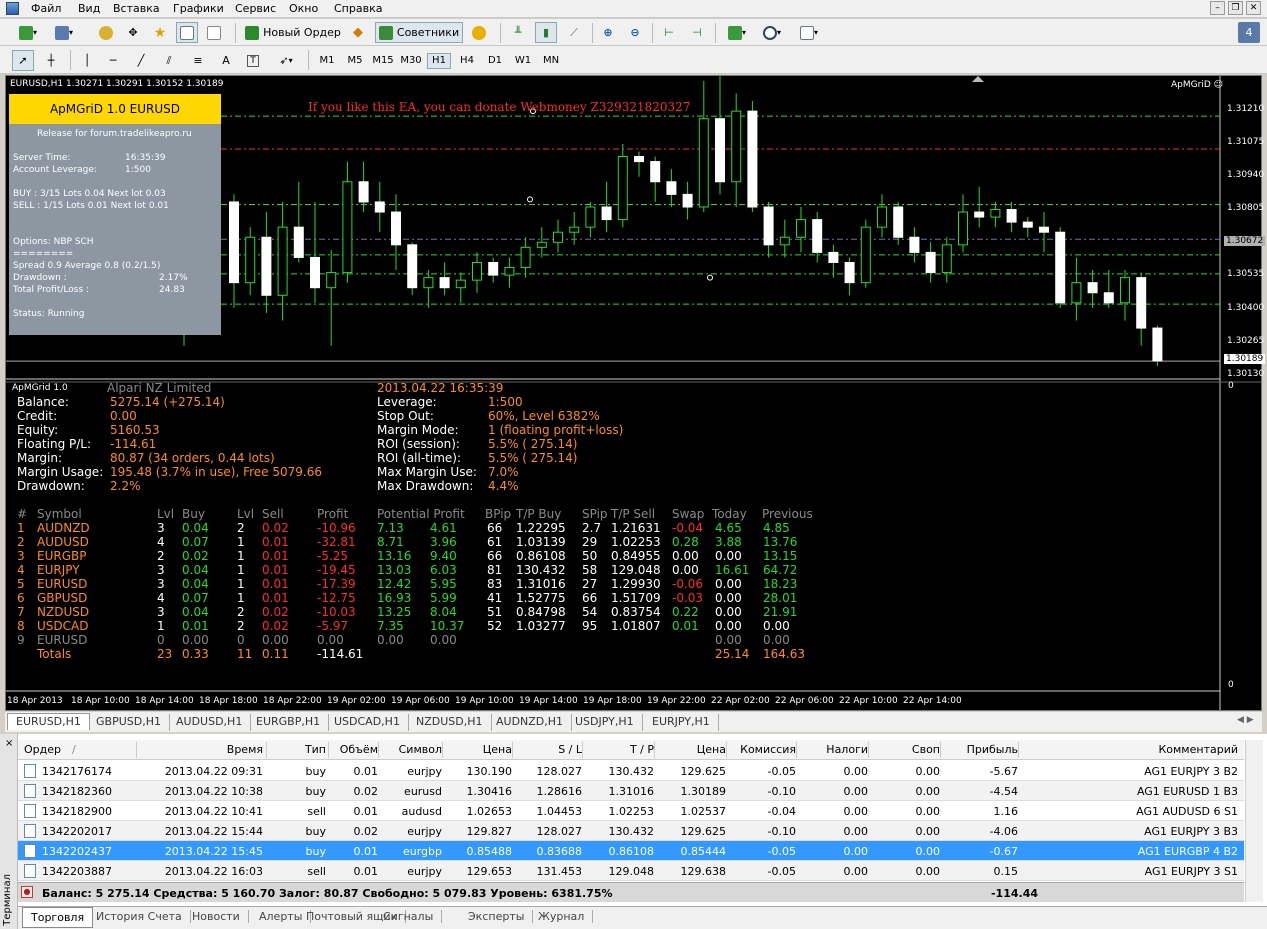 This screenshot has height=929, width=1267. What do you see at coordinates (635, 32) in the screenshot?
I see `zoom-out-icon: ⊖` at bounding box center [635, 32].